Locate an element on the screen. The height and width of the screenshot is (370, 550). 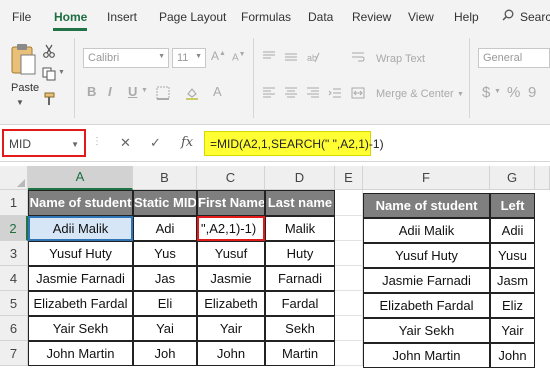
row-header-6: 6 is located at coordinates (14, 328).